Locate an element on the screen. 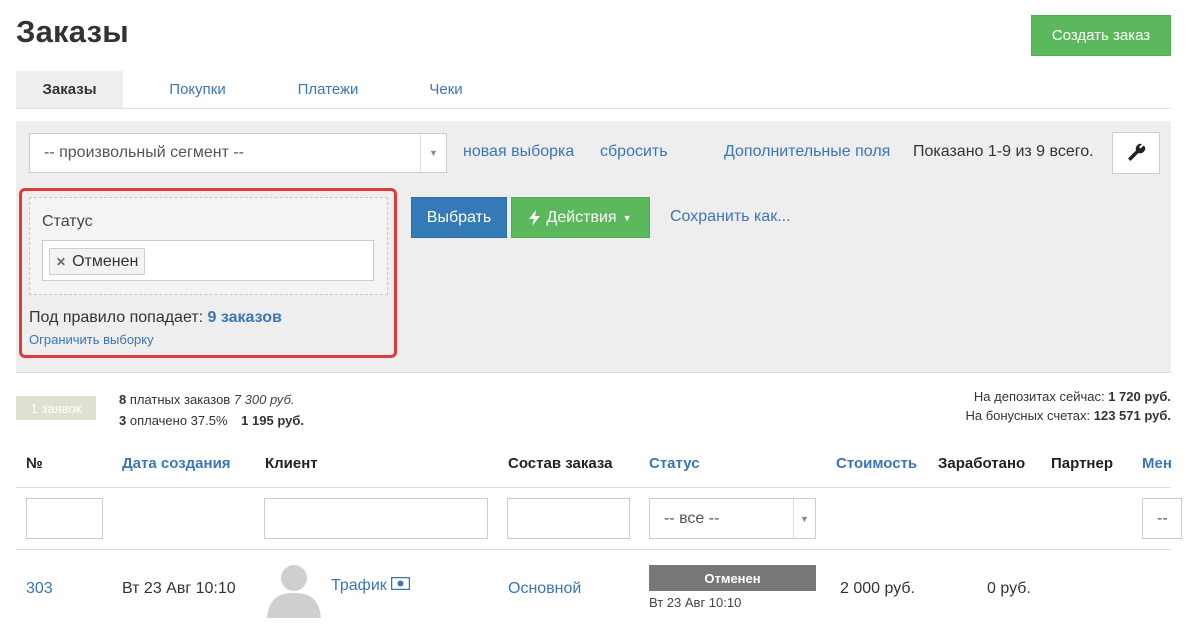 The width and height of the screenshot is (1199, 626). page-title: Заказы is located at coordinates (72, 31).